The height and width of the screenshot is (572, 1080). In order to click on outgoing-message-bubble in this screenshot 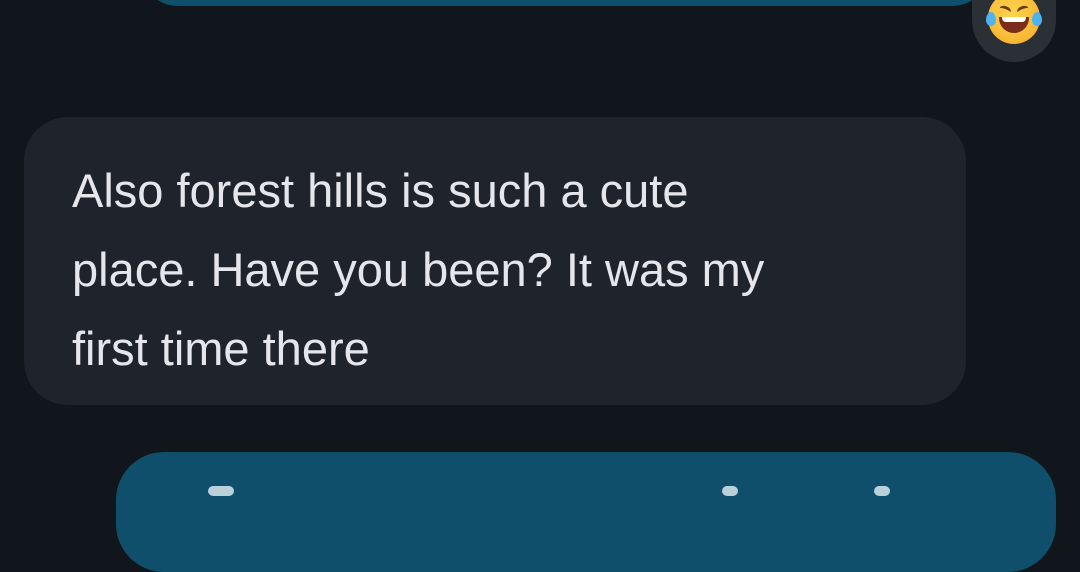, I will do `click(565, 3)`.